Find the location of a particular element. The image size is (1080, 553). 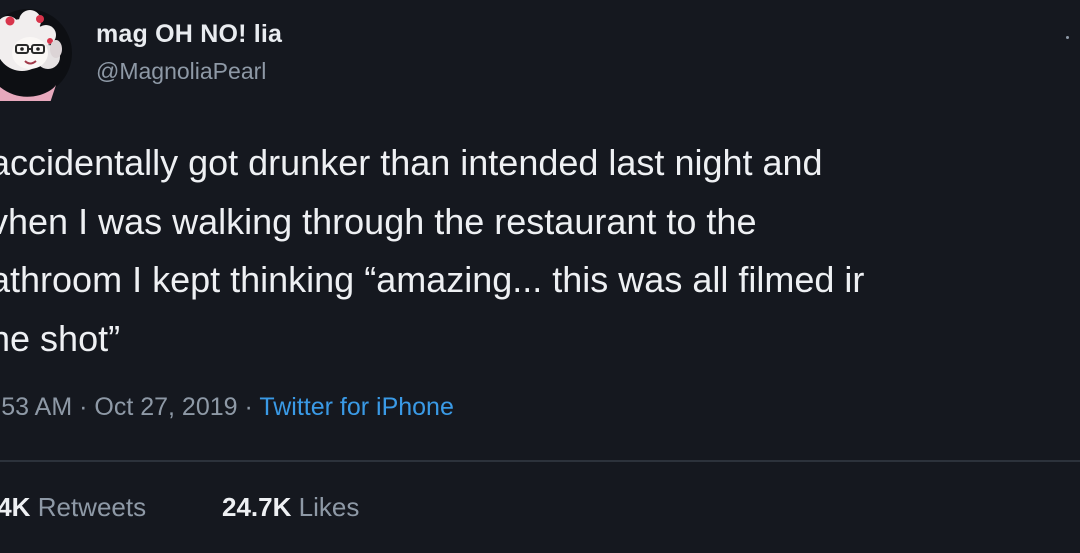

retweets-stat: .4K Retweets is located at coordinates (73, 507).